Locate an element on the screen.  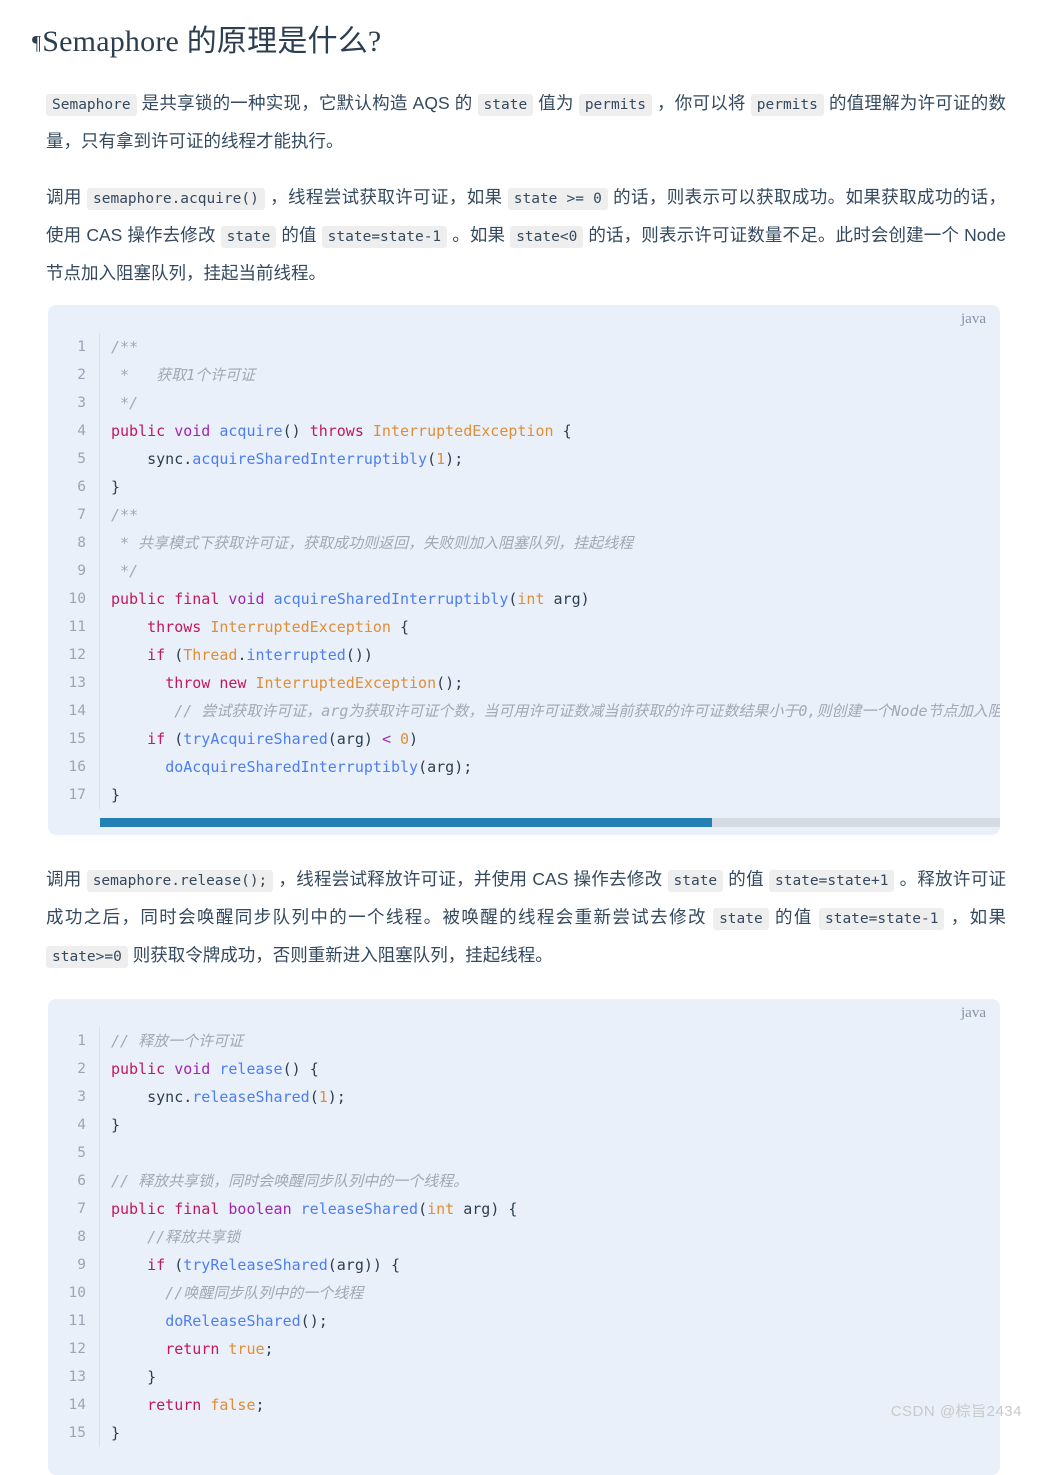
code-line: //唤醒同步队列中的一个线程 is located at coordinates (237, 1293).